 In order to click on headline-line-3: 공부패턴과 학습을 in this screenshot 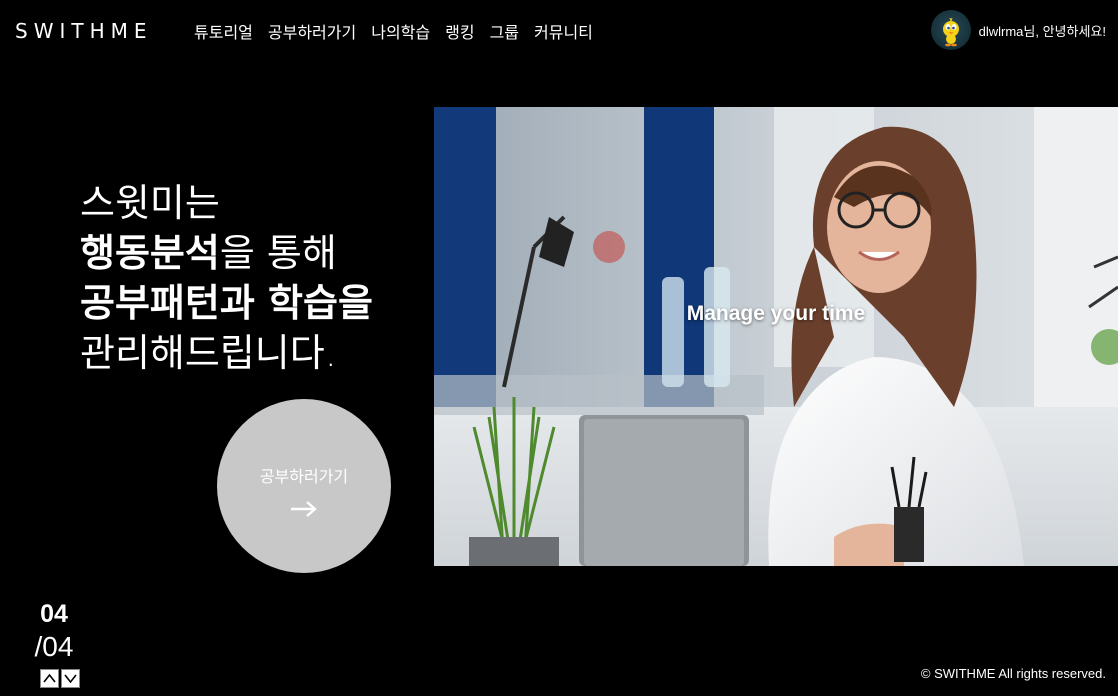, I will do `click(226, 303)`.